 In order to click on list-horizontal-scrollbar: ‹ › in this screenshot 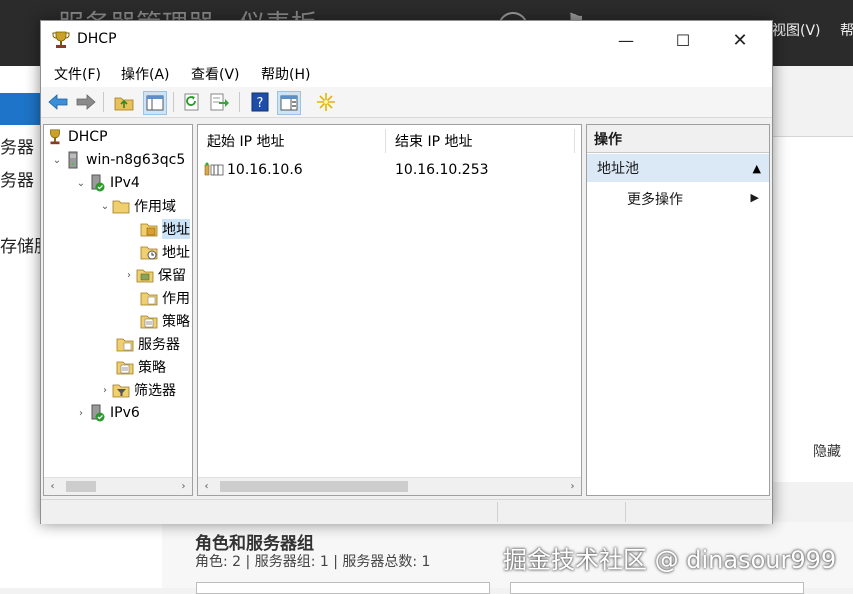, I will do `click(389, 486)`.